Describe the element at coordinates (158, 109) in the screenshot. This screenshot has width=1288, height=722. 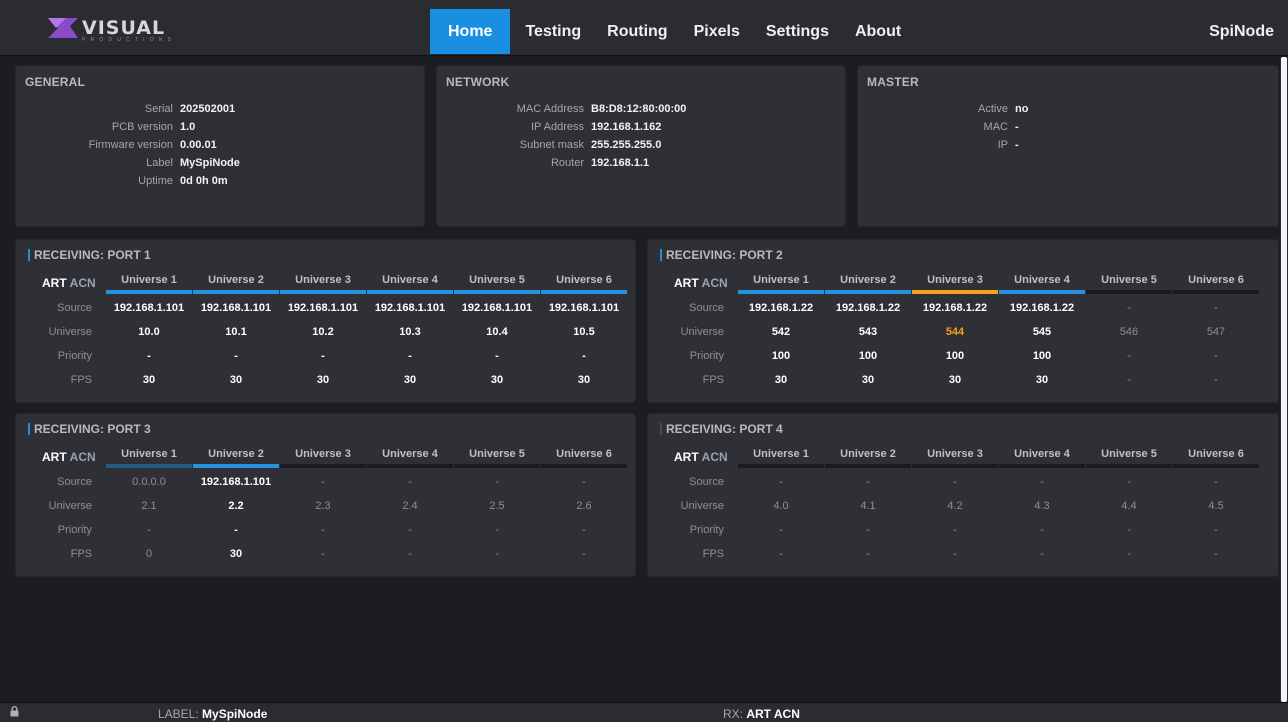
I see `info-key: Serial` at that location.